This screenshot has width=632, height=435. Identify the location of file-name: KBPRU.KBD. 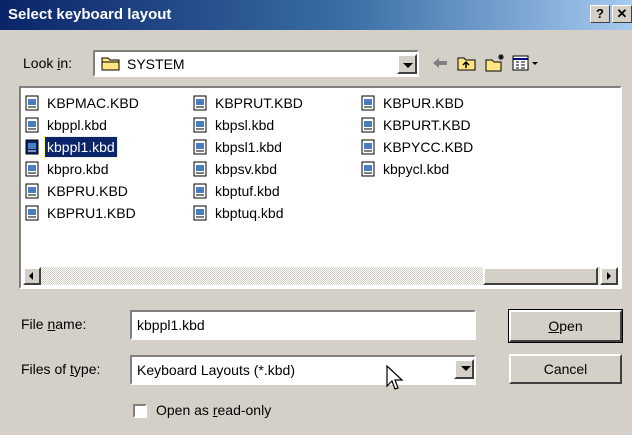
(87, 191).